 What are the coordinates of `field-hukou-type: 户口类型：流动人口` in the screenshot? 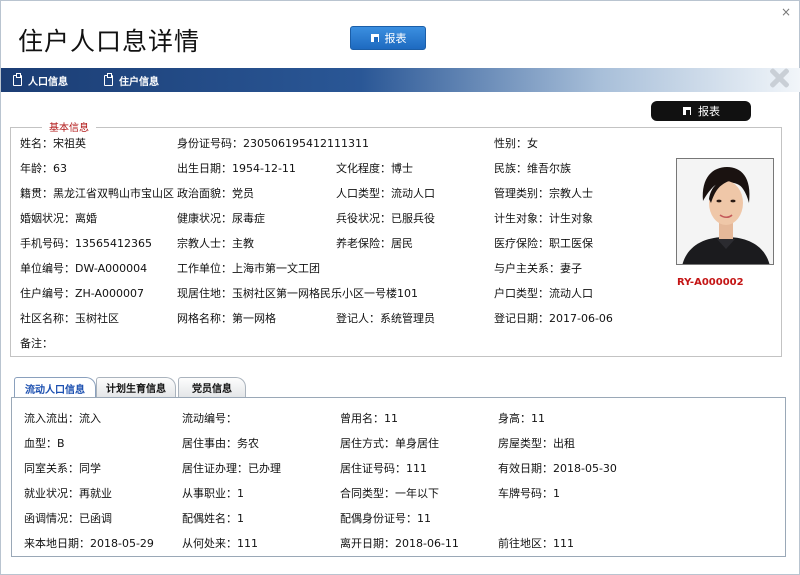 It's located at (543, 293).